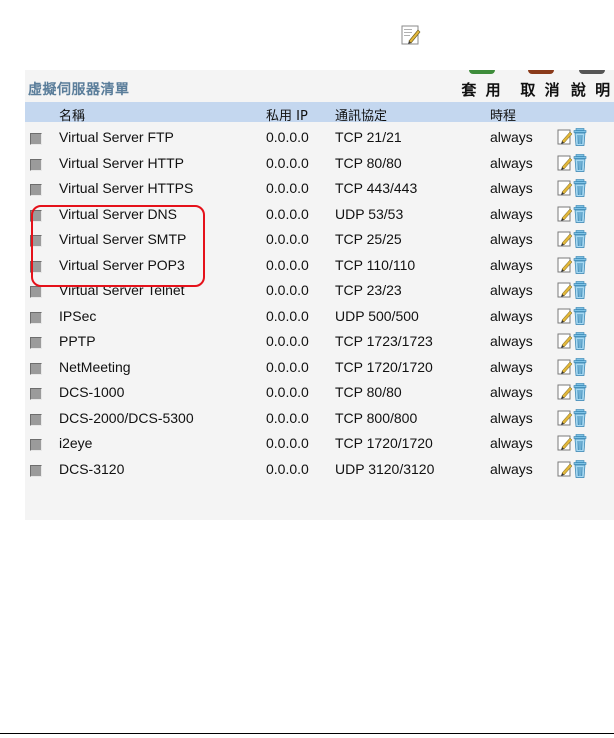 The width and height of the screenshot is (614, 738). I want to click on cancel-button: 取 消, so click(541, 86).